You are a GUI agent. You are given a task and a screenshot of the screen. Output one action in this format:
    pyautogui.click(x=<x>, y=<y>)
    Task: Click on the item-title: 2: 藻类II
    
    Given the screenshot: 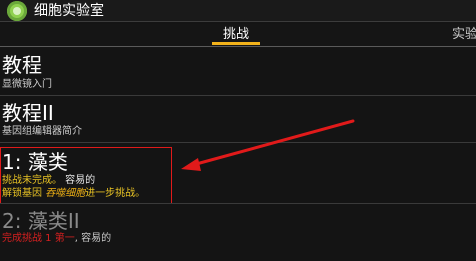 What is the action you would take?
    pyautogui.click(x=41, y=221)
    